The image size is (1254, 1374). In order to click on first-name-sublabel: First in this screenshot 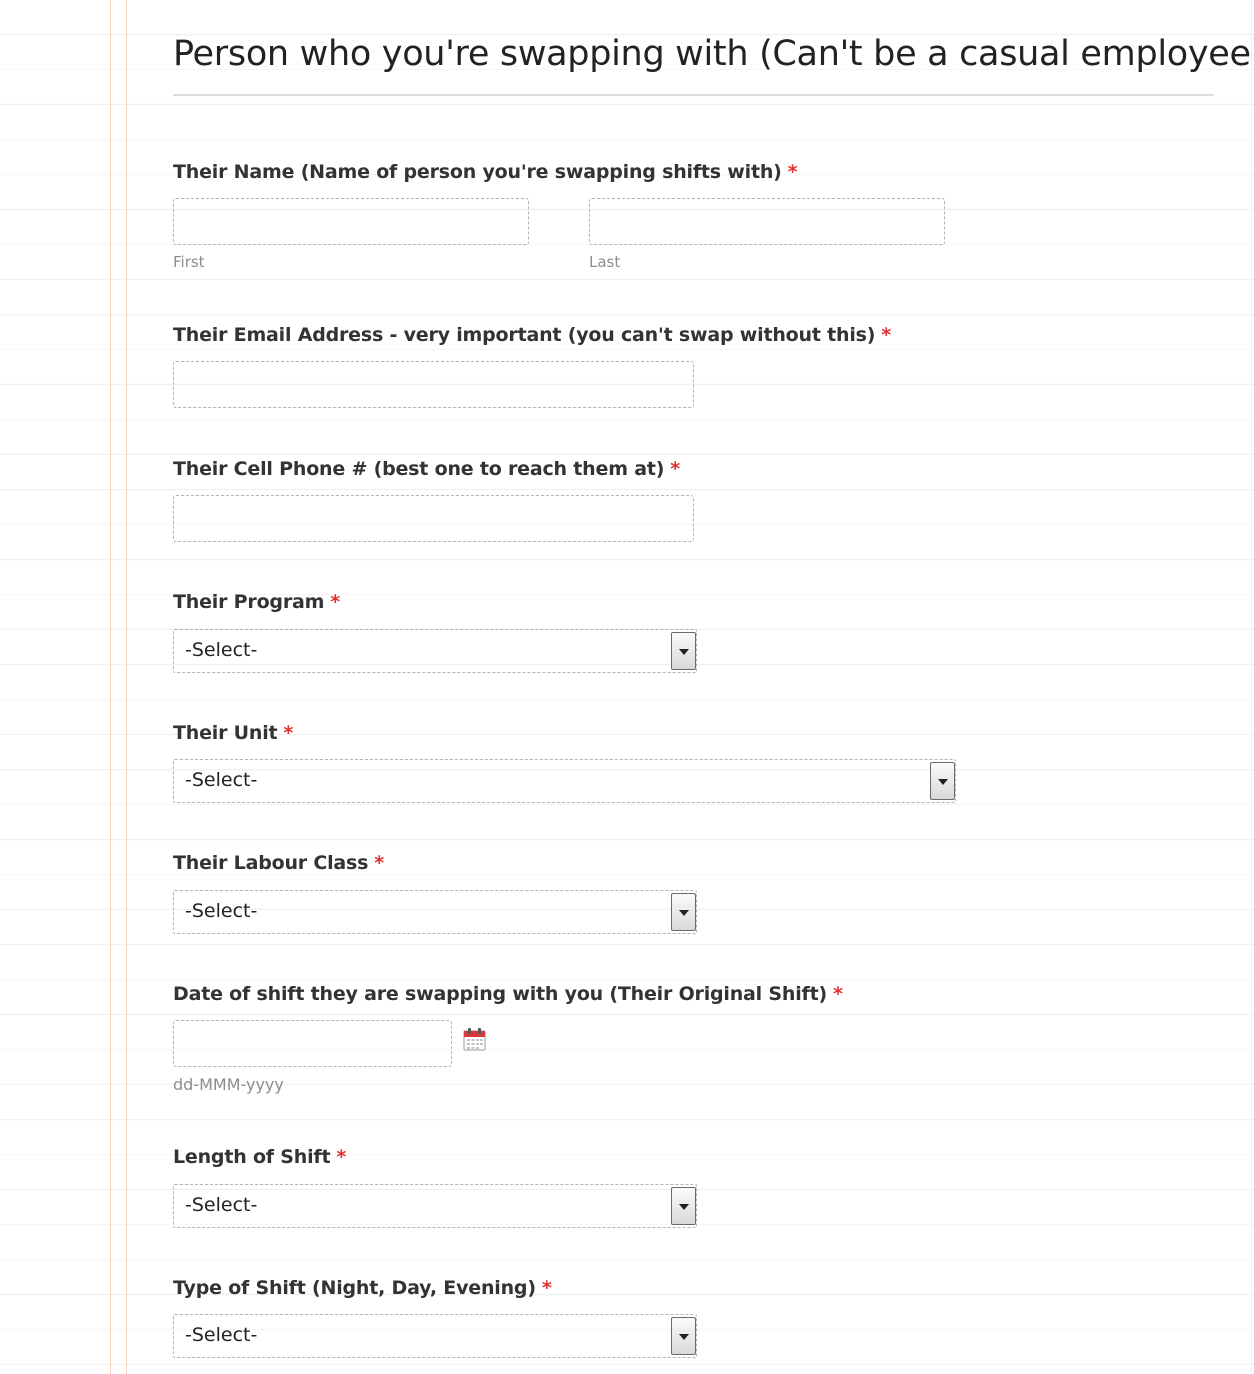, I will do `click(189, 262)`.